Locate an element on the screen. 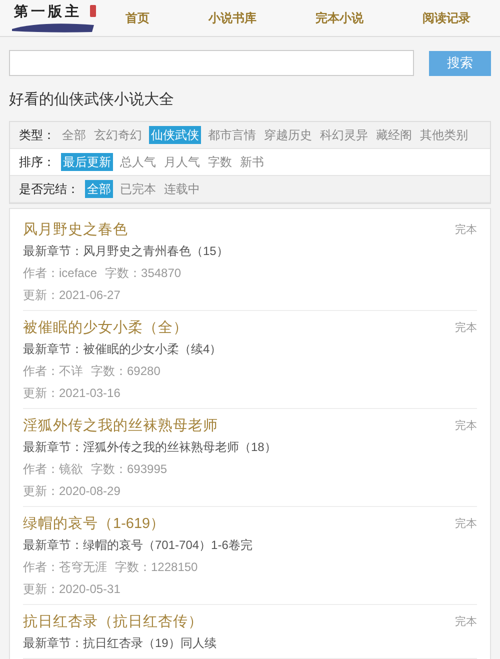 The image size is (500, 659). filter-label: 排序： is located at coordinates (37, 162).